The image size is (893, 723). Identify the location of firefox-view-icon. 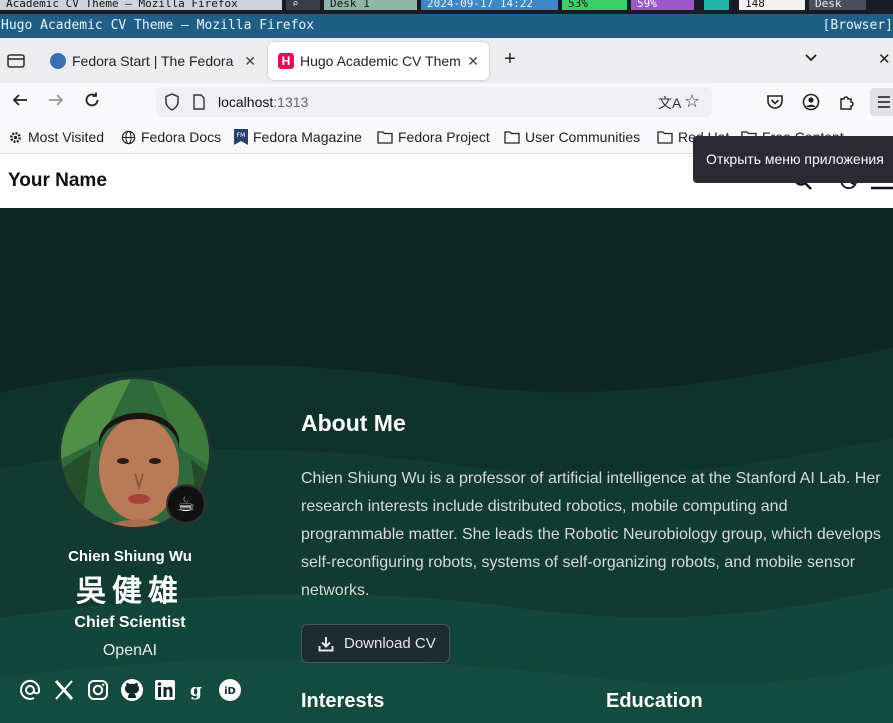
(16, 61).